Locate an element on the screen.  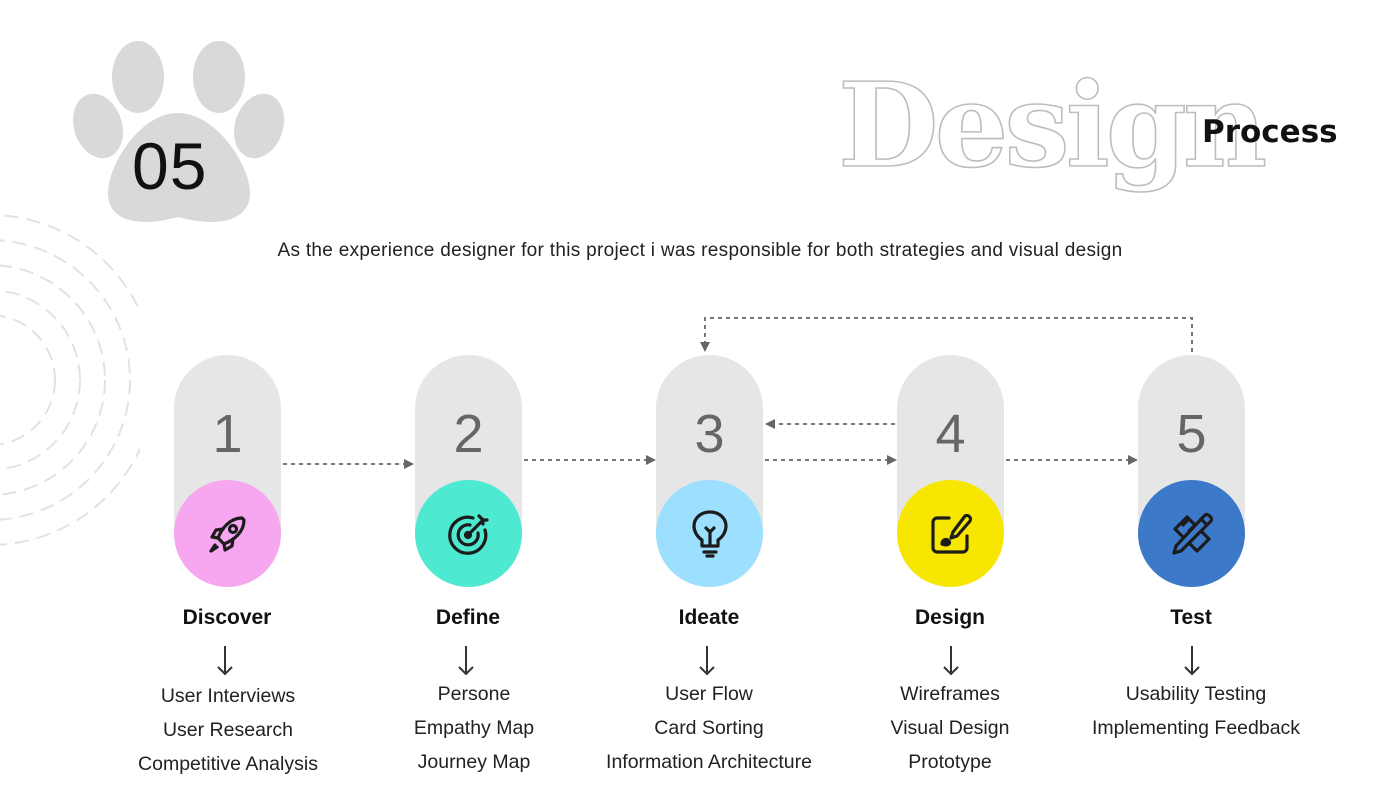
rocket-icon is located at coordinates (227, 534).